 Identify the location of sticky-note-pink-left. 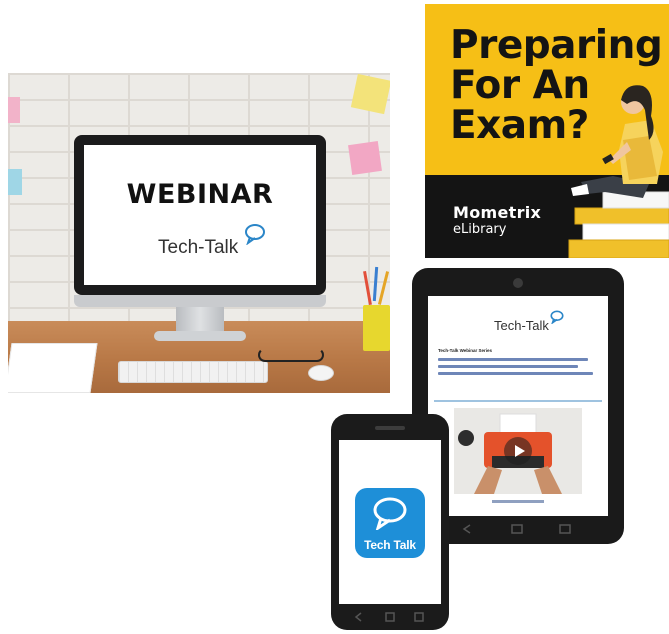
(14, 110).